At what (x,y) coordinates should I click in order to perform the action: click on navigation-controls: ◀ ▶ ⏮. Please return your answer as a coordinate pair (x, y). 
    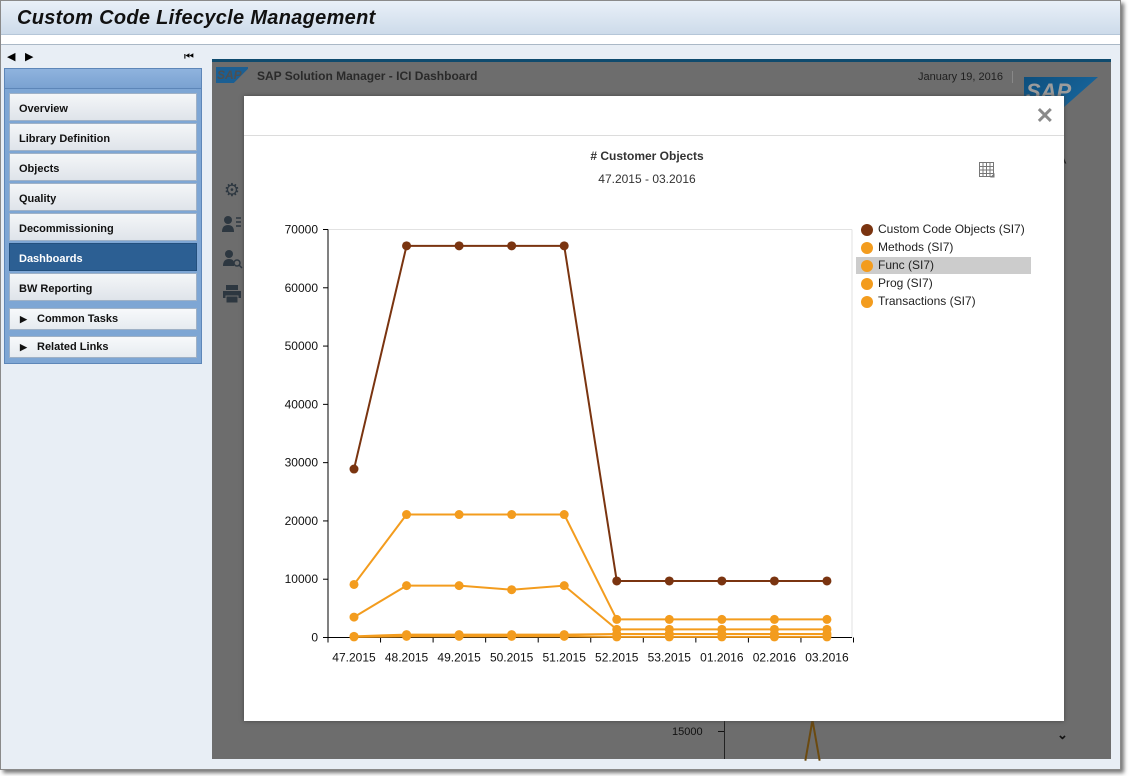
    Looking at the image, I should click on (101, 57).